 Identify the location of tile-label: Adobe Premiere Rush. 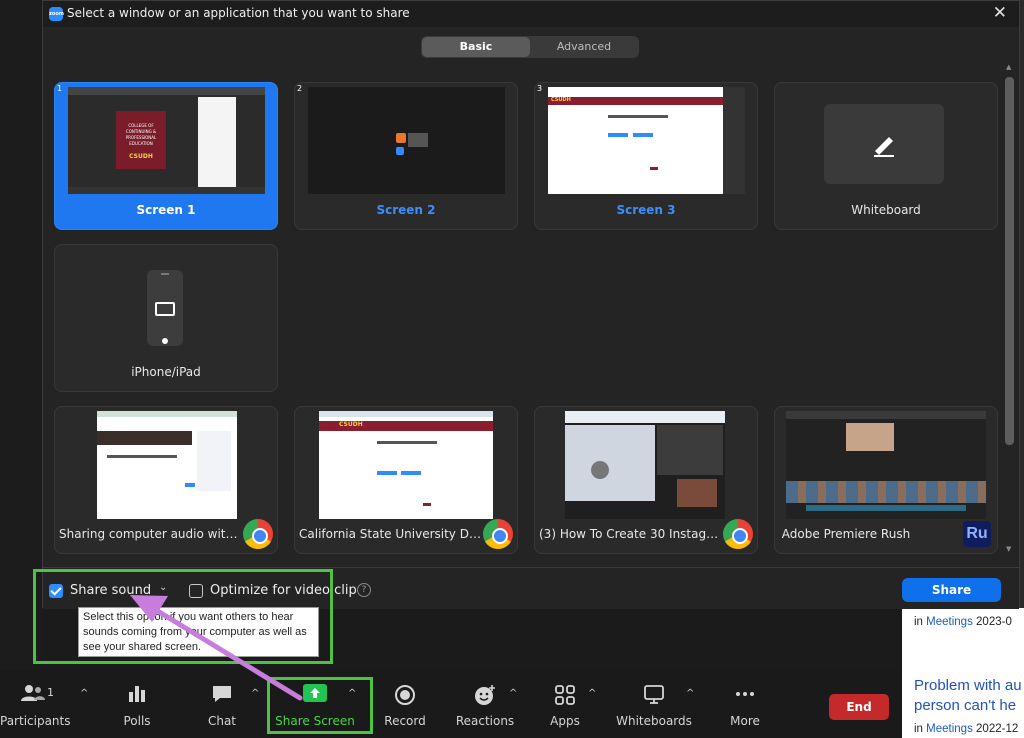
(846, 534).